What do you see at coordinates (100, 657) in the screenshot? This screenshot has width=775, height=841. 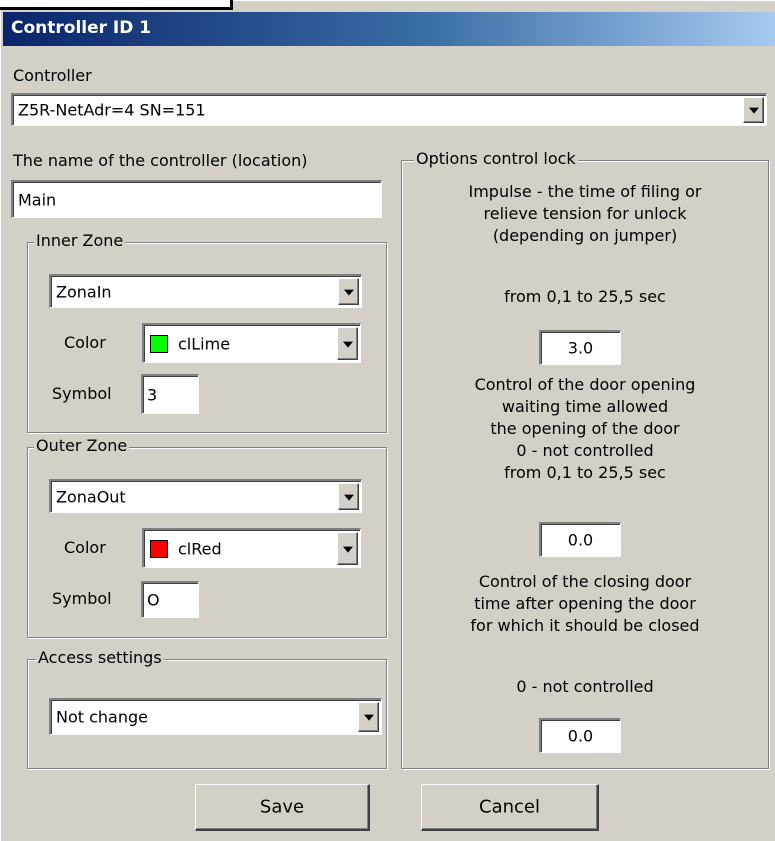 I see `access-settings-title: Access settings` at bounding box center [100, 657].